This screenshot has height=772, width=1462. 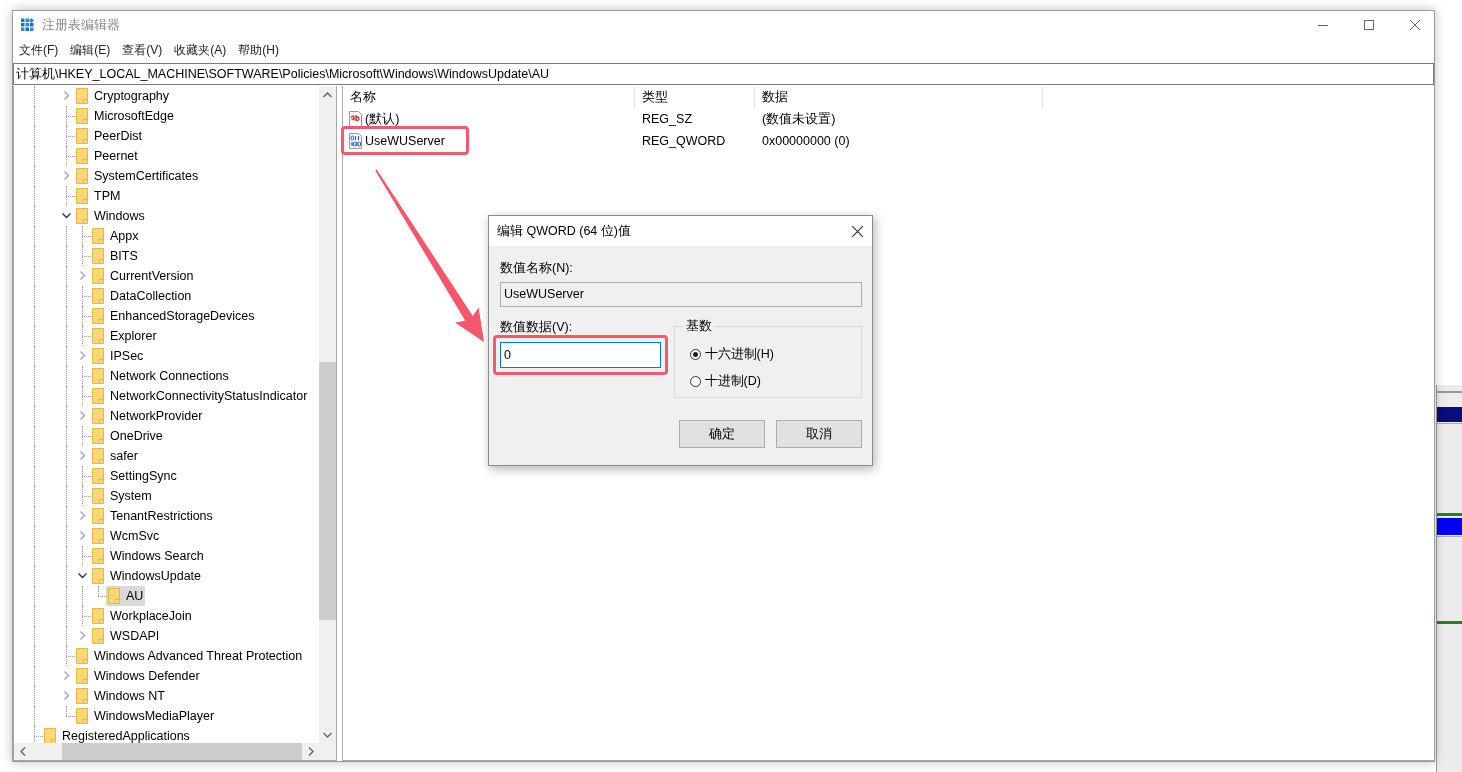 I want to click on vertical-scrollbar, so click(x=327, y=414).